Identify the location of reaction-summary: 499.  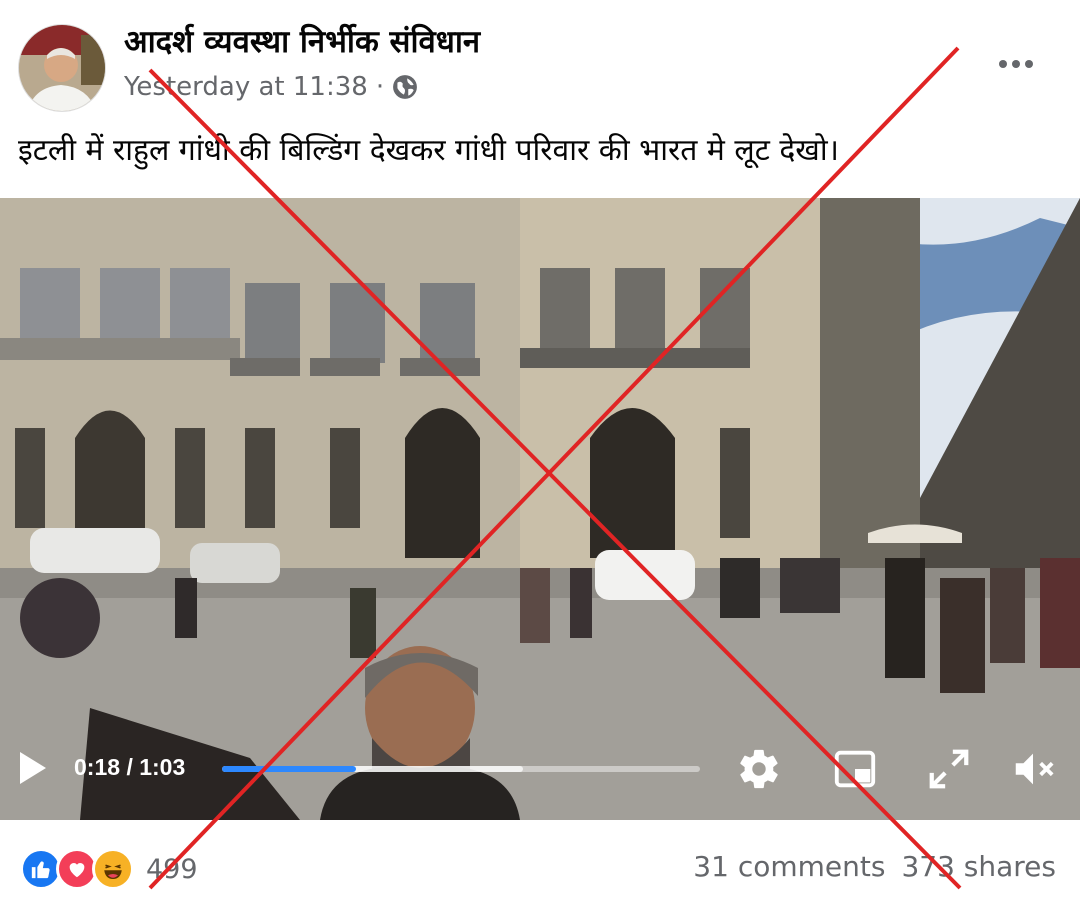
(109, 869).